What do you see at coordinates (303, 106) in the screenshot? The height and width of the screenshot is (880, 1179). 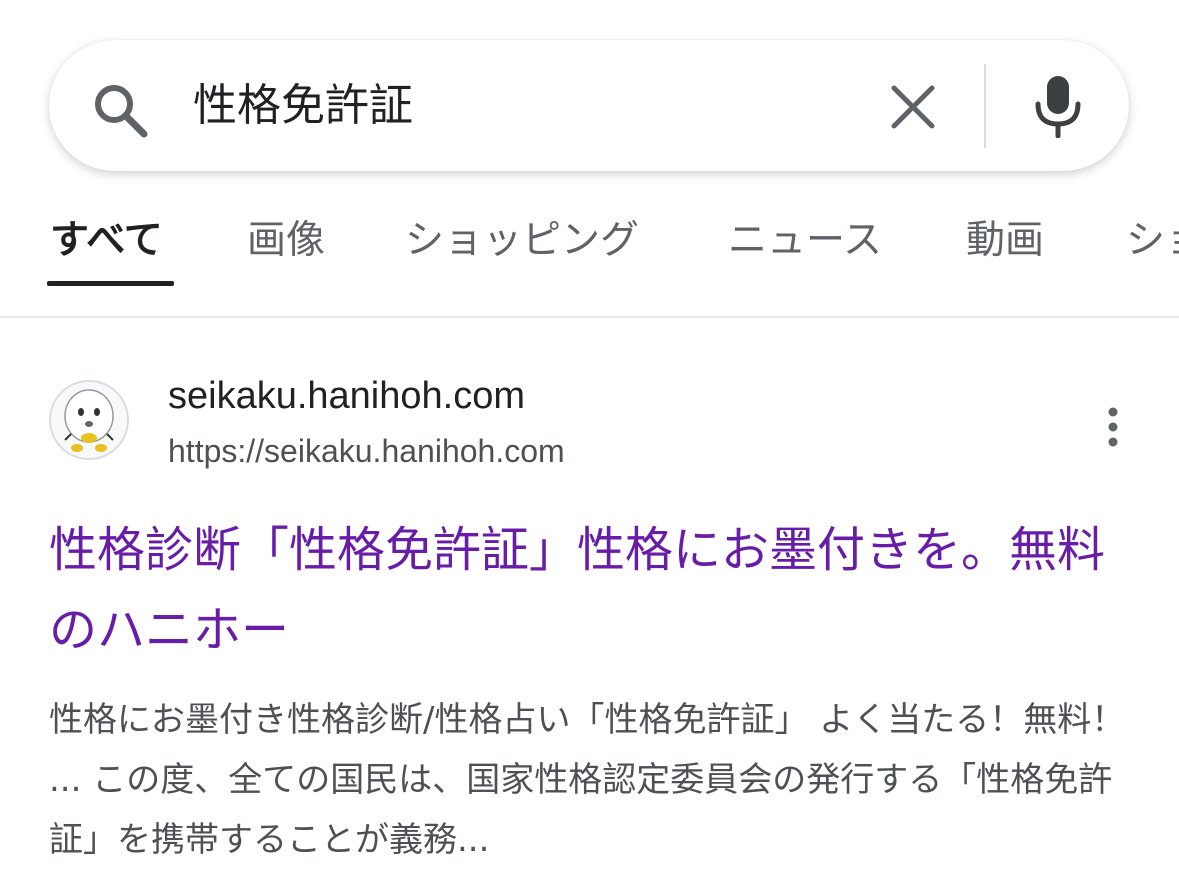 I see `search-input: 性格免許証` at bounding box center [303, 106].